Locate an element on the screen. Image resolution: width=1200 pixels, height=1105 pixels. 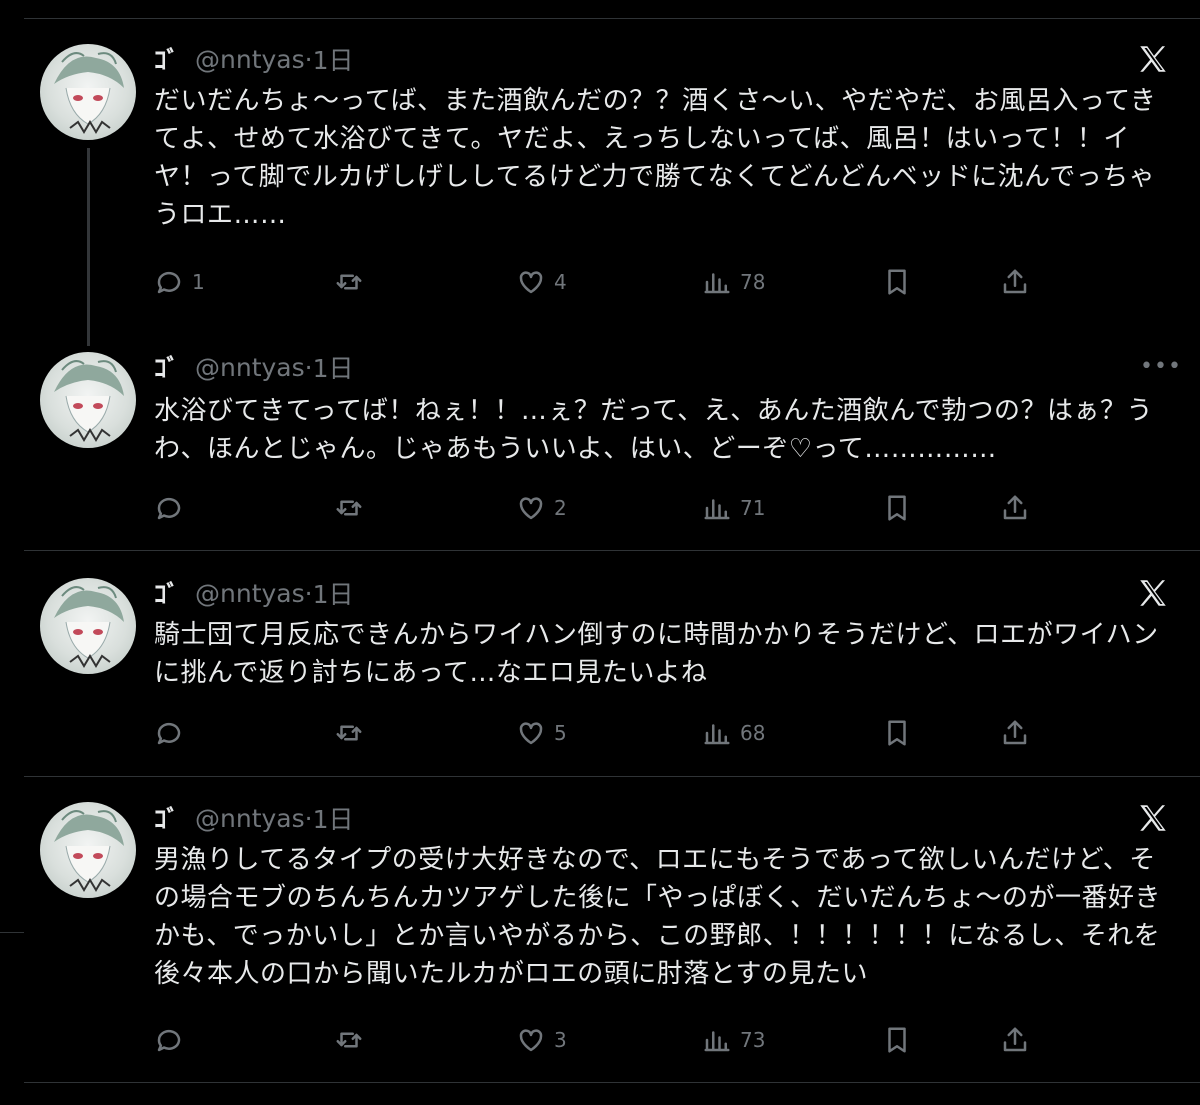
like-button: 3 is located at coordinates (541, 1040).